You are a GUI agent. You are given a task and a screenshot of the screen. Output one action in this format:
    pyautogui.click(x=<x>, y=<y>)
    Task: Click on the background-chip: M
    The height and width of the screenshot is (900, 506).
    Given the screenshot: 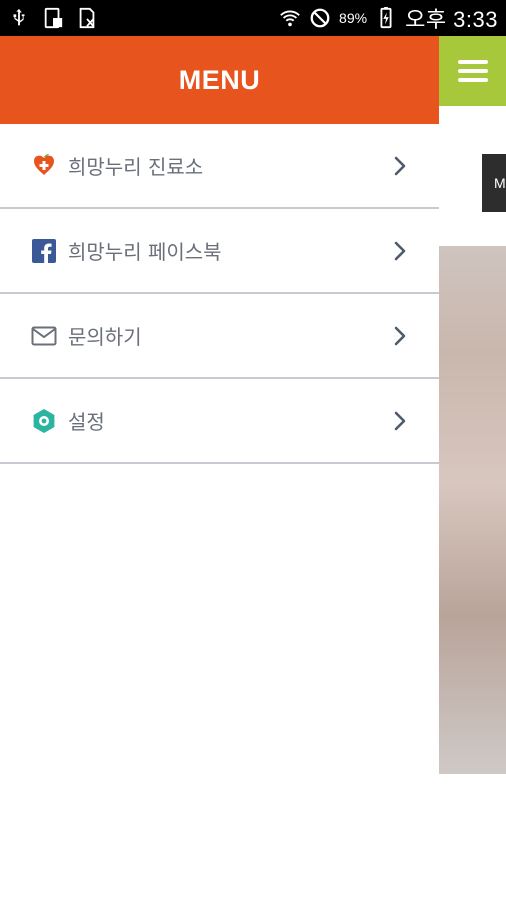 What is the action you would take?
    pyautogui.click(x=494, y=183)
    